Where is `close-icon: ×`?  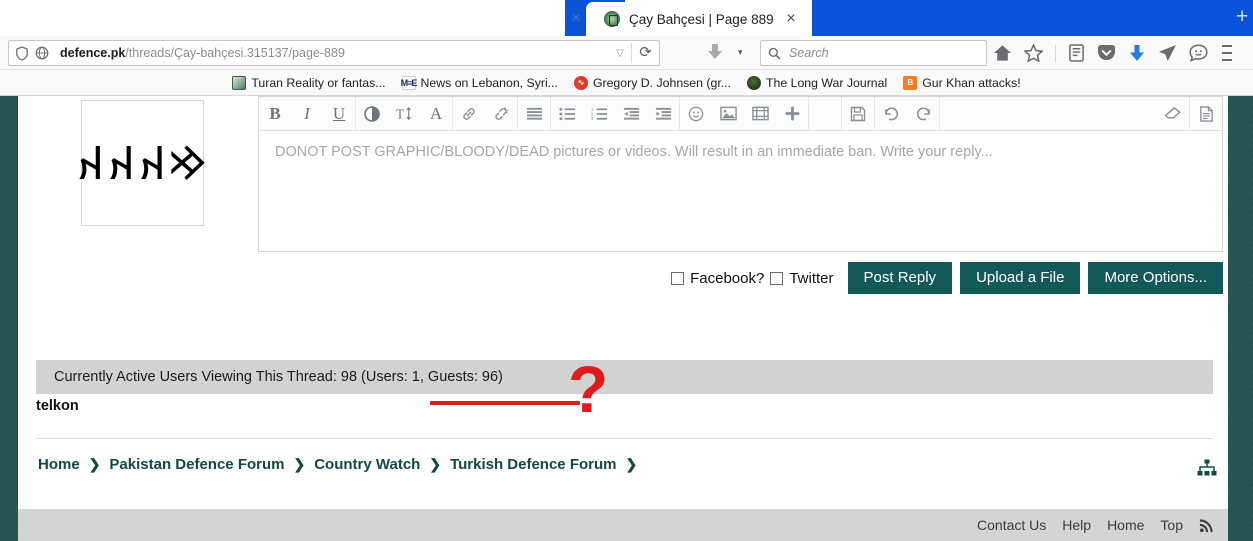
close-icon: × is located at coordinates (791, 19).